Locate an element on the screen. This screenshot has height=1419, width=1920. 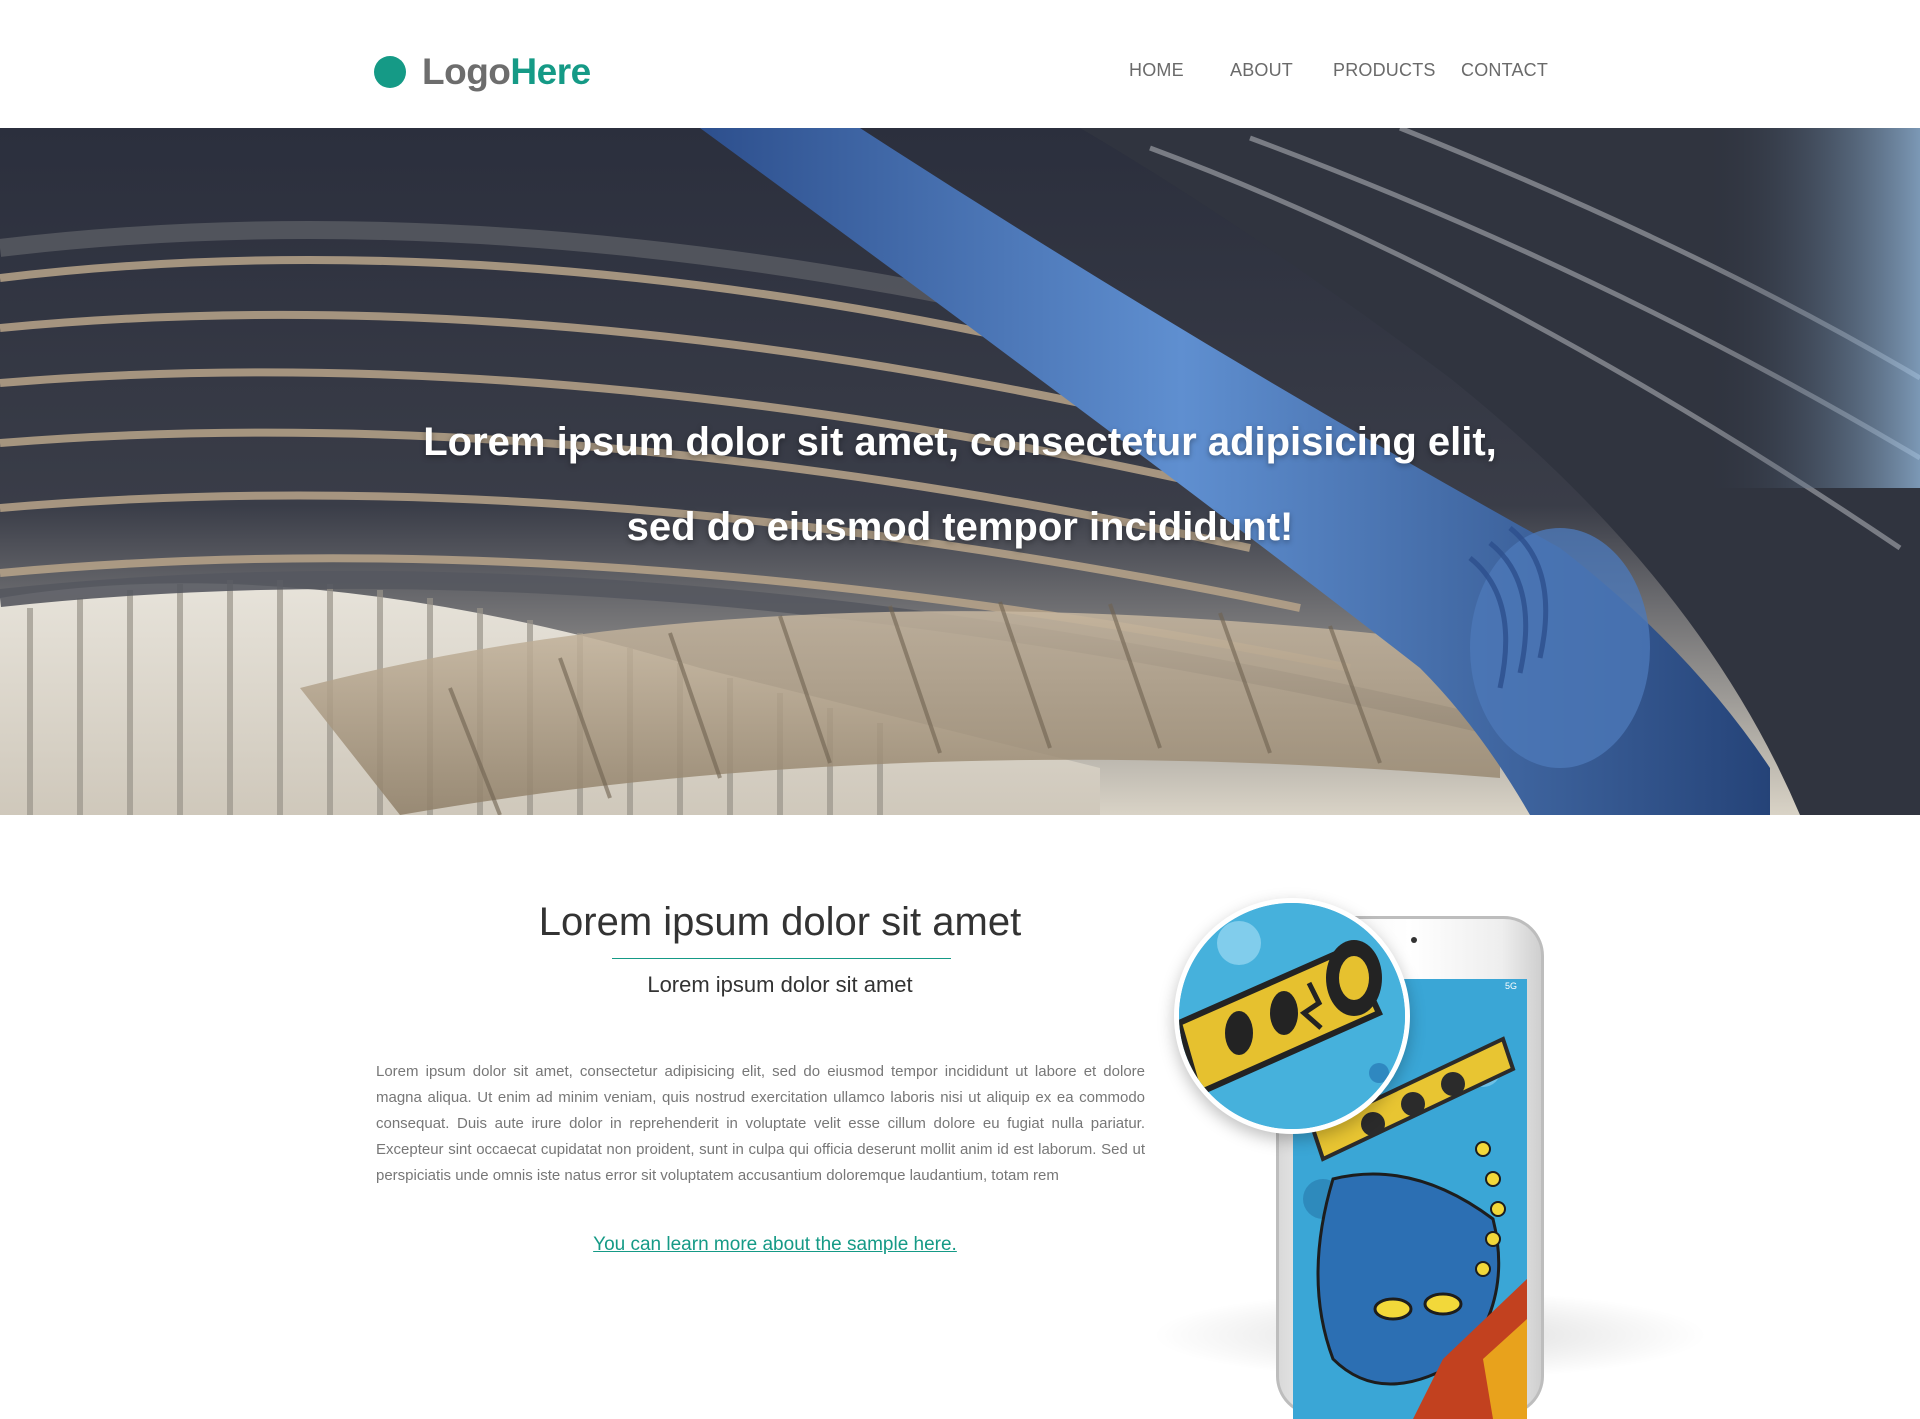
phone-camera-icon is located at coordinates (1414, 940).